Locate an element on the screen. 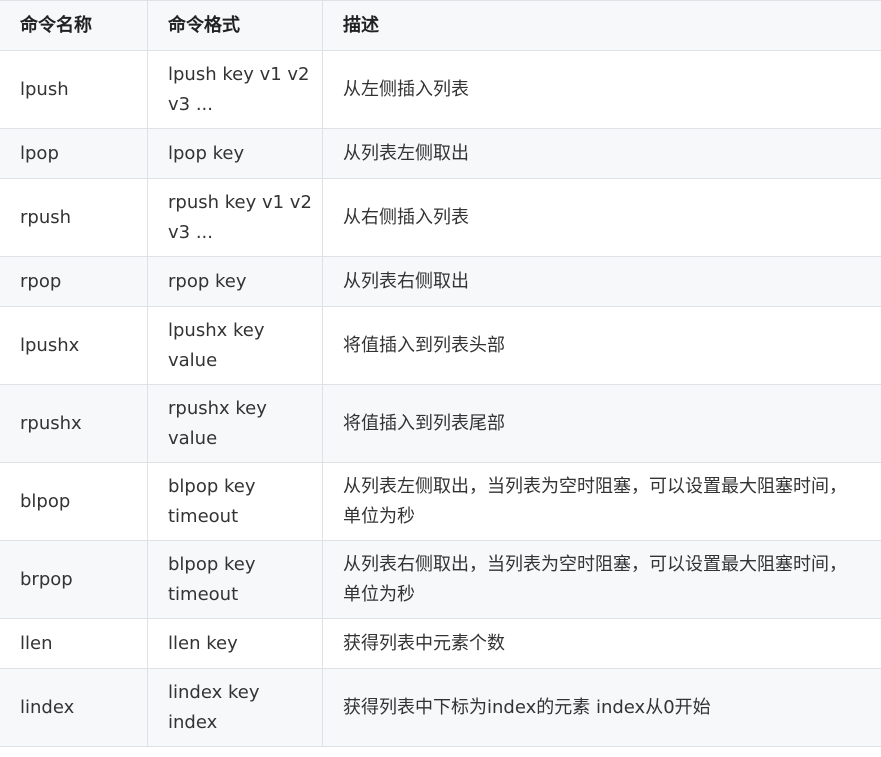 This screenshot has width=881, height=757. table-row: lpushx lpushx key value 将值插入到列表头部 is located at coordinates (440, 345).